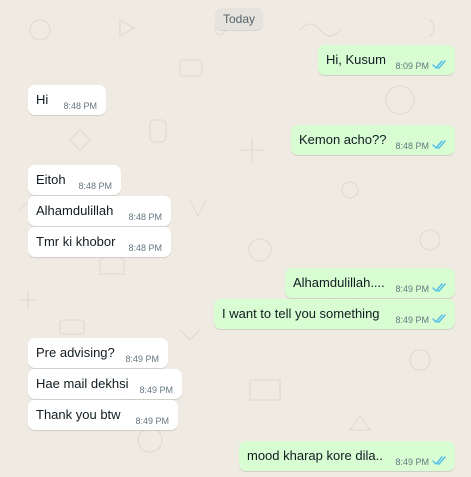 Image resolution: width=471 pixels, height=477 pixels. Describe the element at coordinates (343, 139) in the screenshot. I see `message-text: Kemon acho??` at that location.